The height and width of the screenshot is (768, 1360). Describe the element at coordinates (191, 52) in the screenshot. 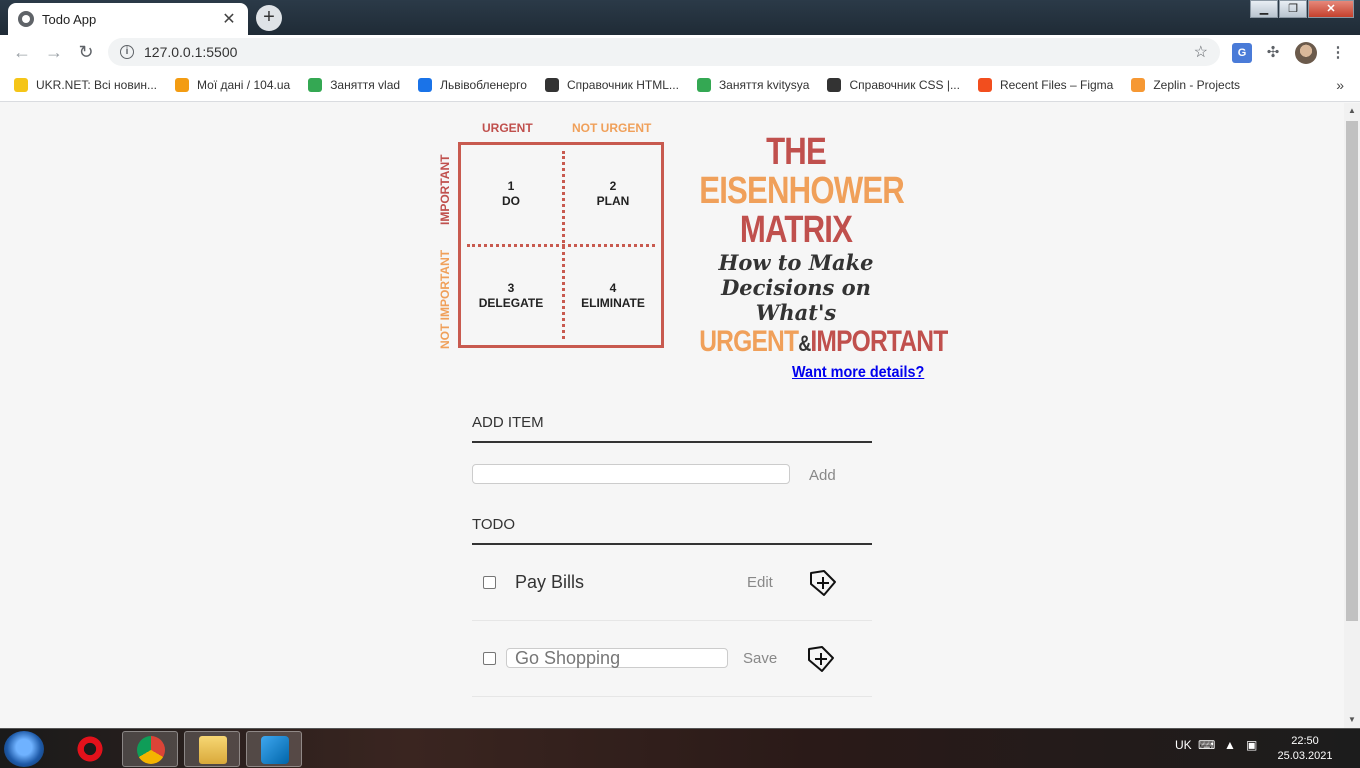

I see `url-text: 127.0.0.1:5500` at that location.